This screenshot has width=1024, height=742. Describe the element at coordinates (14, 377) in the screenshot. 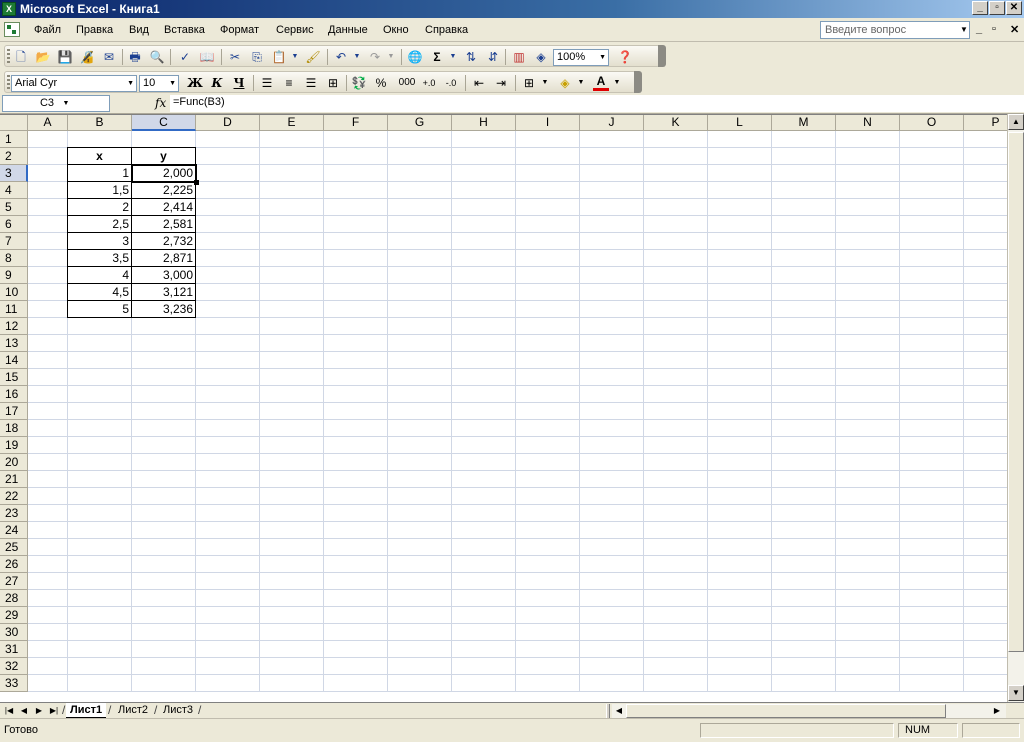

I see `row-header-15: 15` at that location.